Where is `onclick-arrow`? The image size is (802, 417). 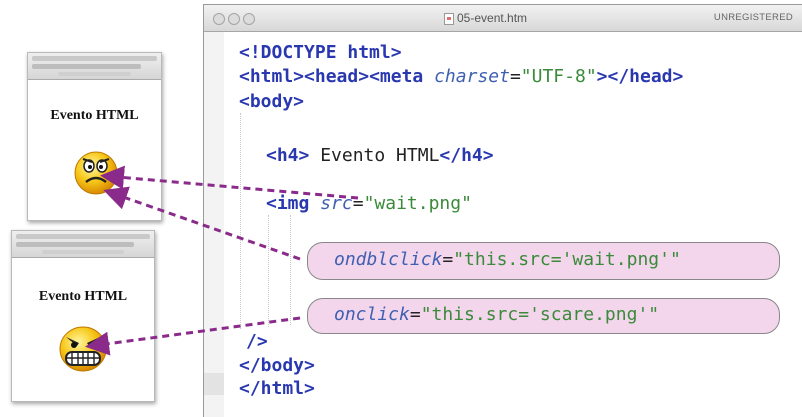
onclick-arrow is located at coordinates (193, 336).